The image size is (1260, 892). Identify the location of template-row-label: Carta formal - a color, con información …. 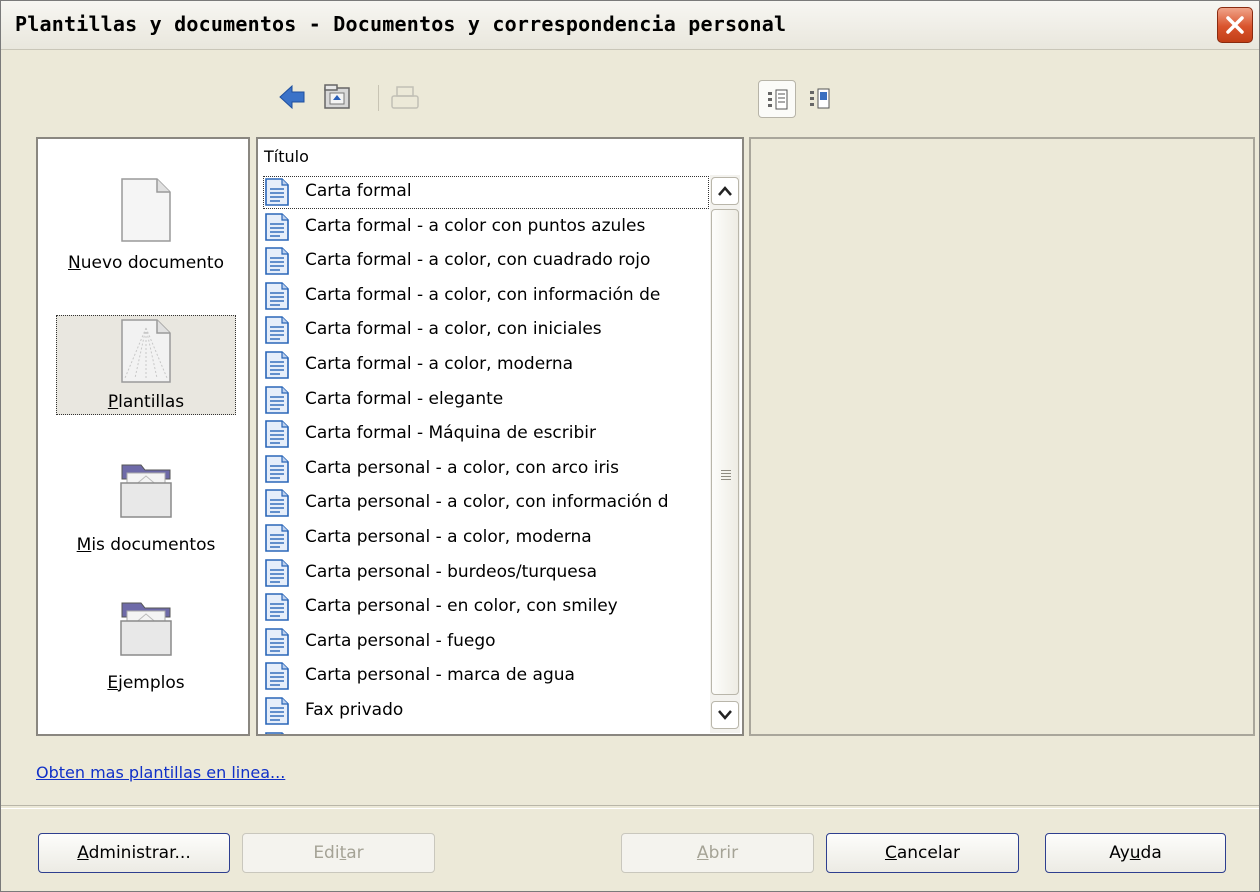
(483, 294).